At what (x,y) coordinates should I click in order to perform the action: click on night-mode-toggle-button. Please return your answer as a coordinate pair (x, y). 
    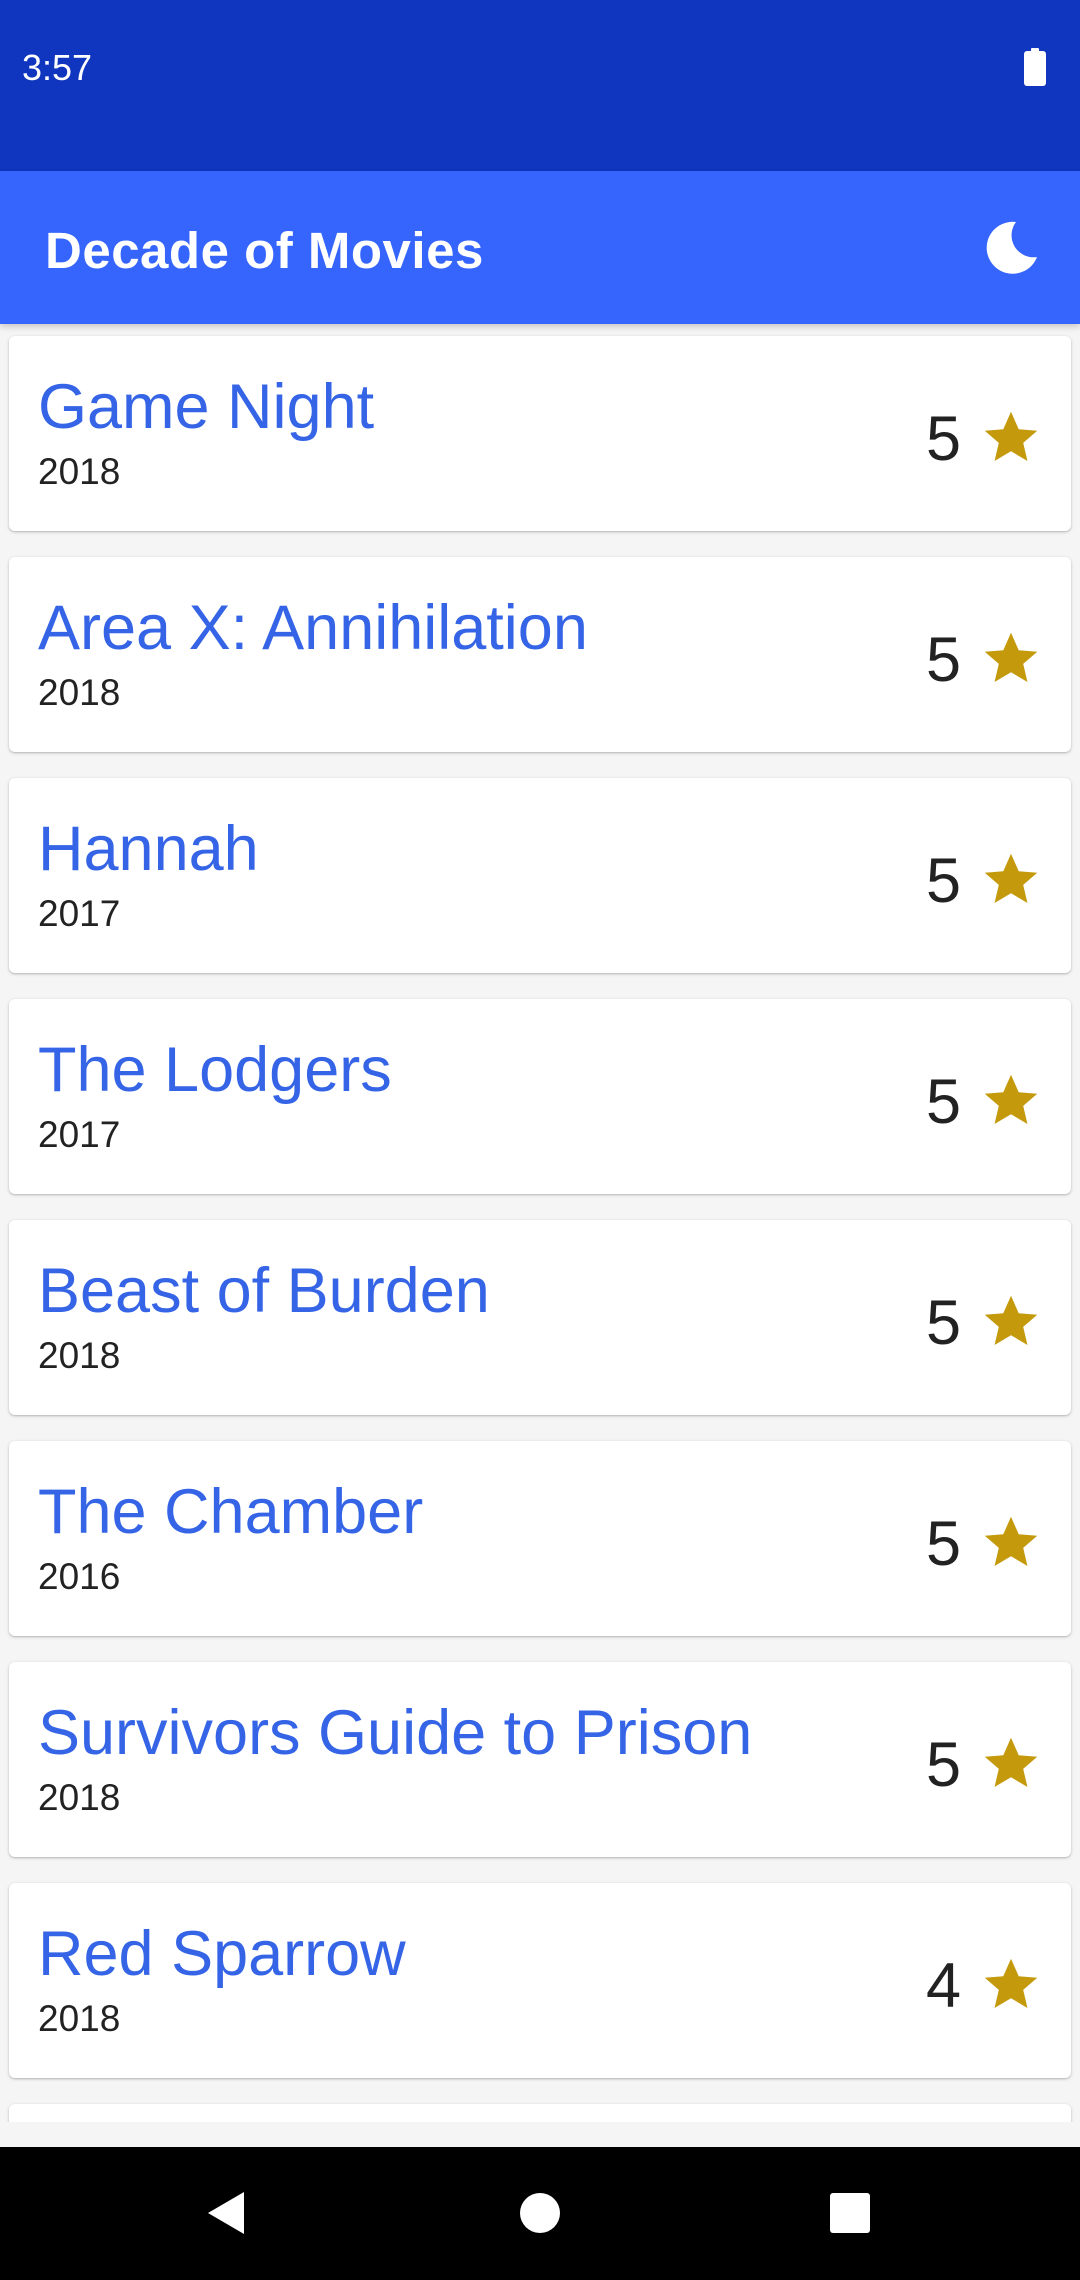
    Looking at the image, I should click on (1011, 248).